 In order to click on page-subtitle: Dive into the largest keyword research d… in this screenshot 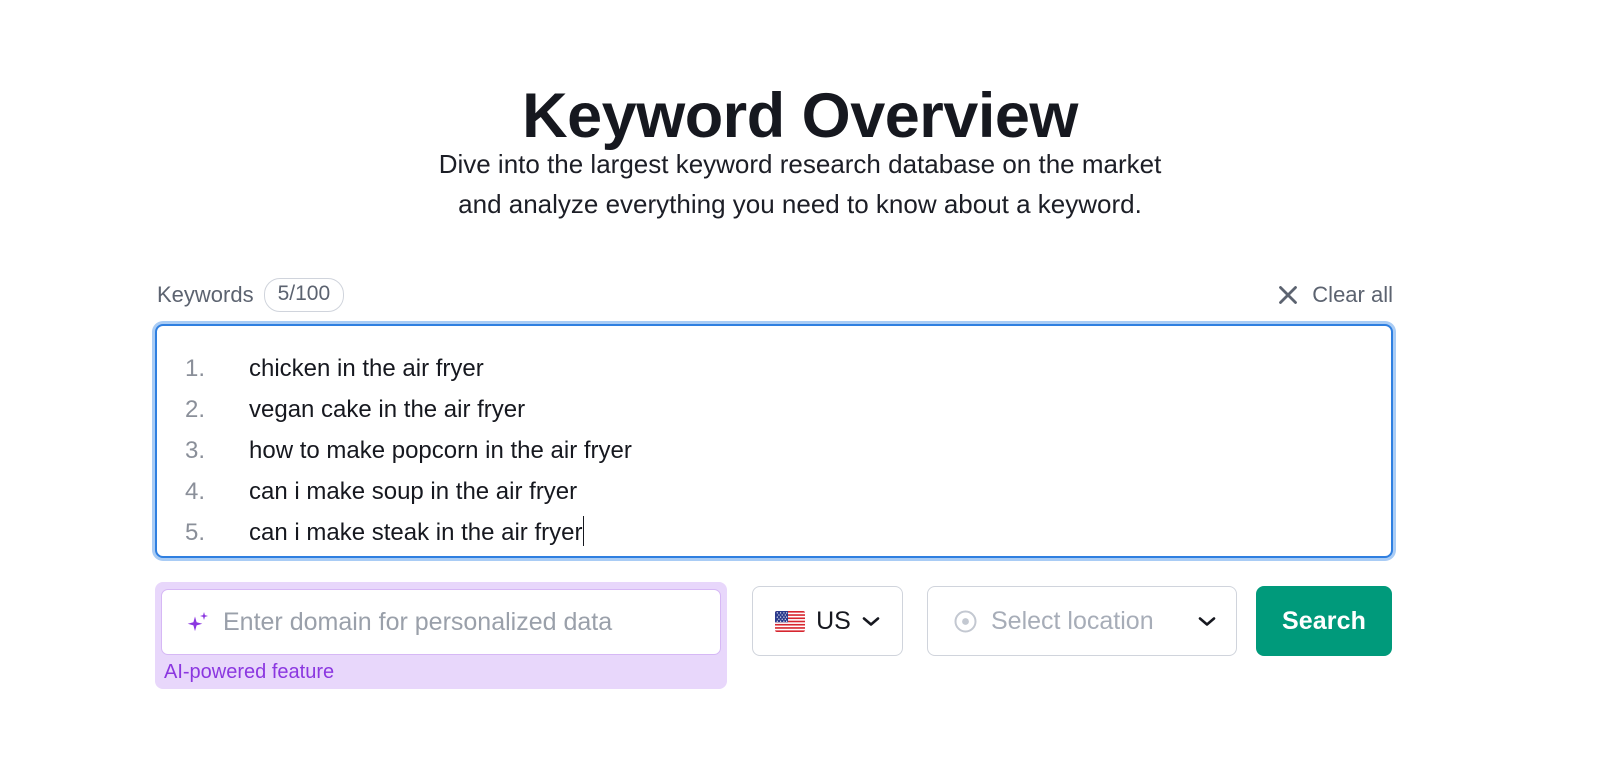, I will do `click(800, 184)`.